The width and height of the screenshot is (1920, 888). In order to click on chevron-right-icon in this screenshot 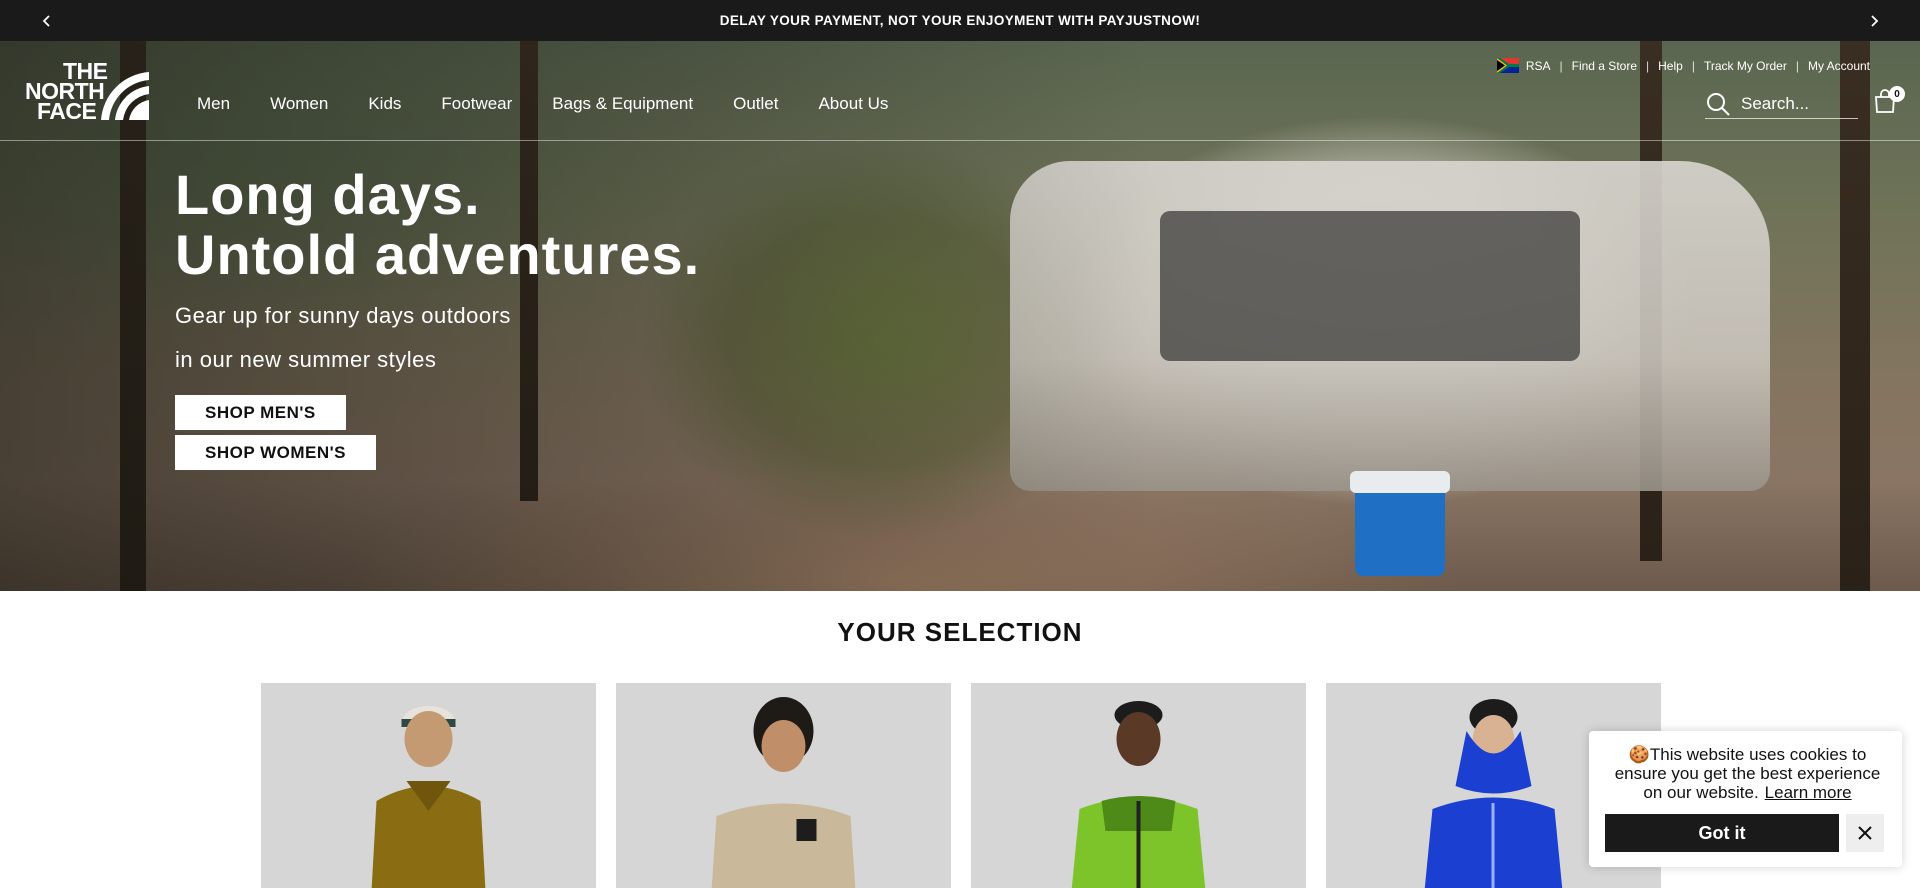, I will do `click(1874, 20)`.